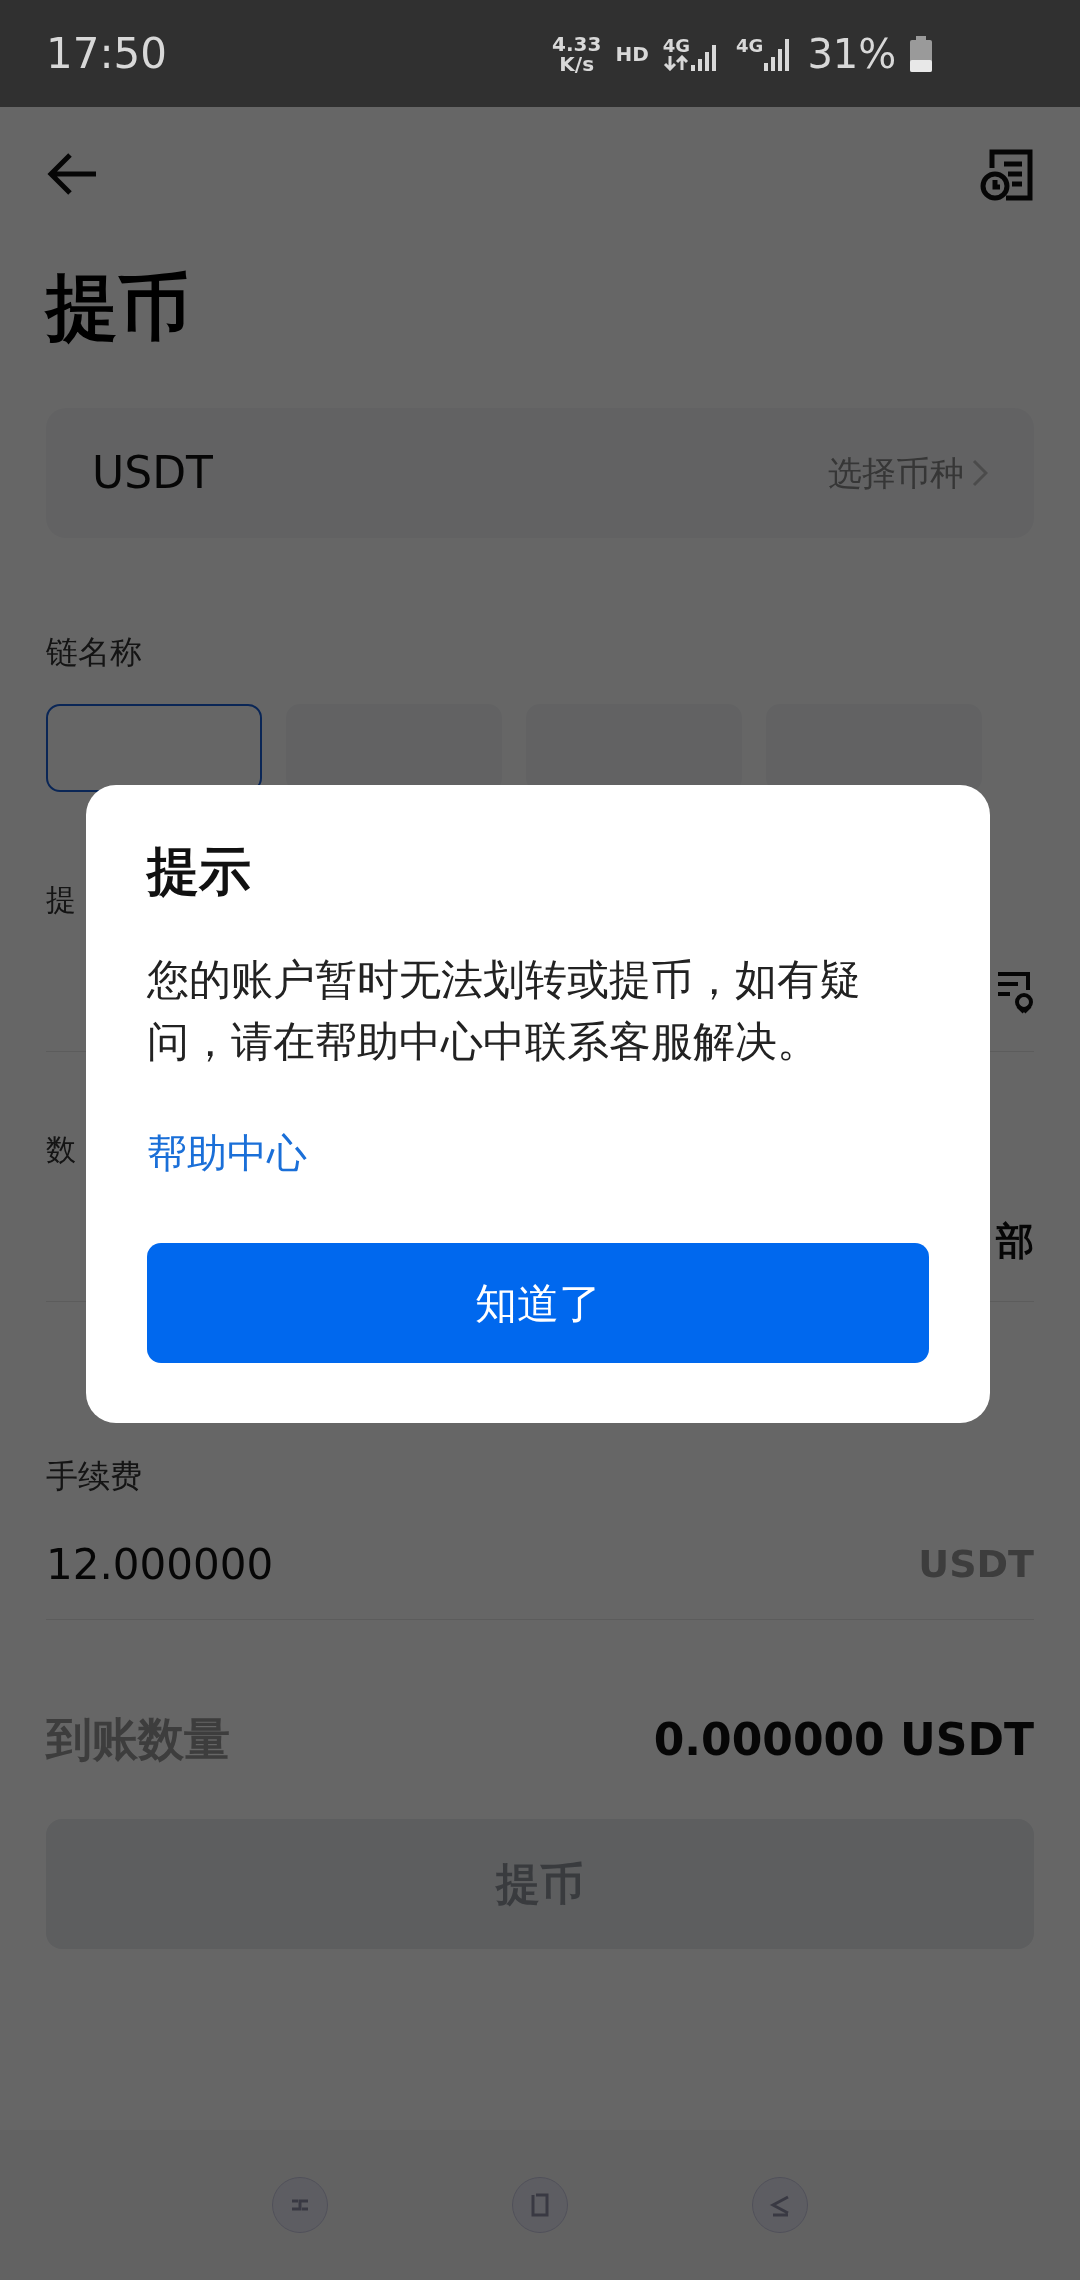 The width and height of the screenshot is (1080, 2280). What do you see at coordinates (154, 748) in the screenshot?
I see `chain-option` at bounding box center [154, 748].